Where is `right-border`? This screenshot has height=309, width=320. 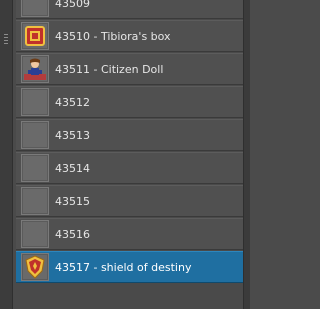 right-border is located at coordinates (246, 154).